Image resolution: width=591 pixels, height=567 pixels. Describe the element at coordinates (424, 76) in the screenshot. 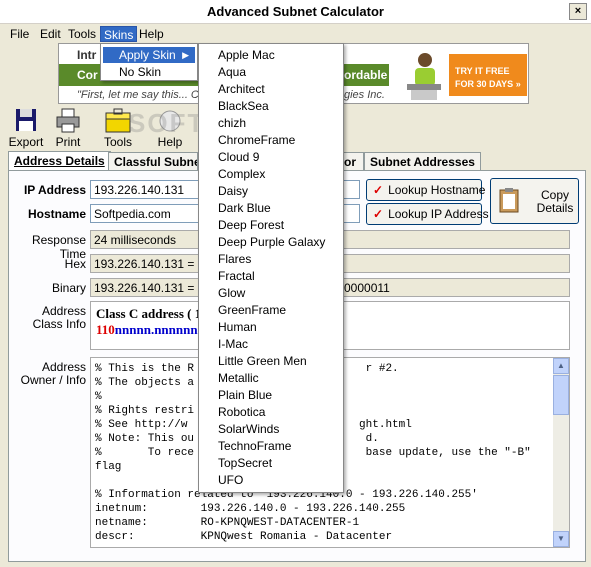

I see `banner-person-image` at that location.